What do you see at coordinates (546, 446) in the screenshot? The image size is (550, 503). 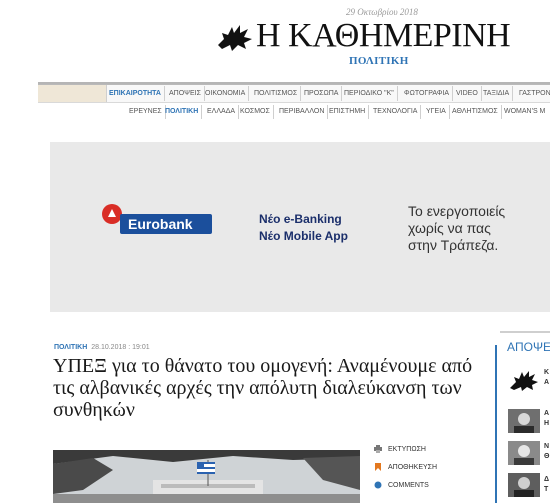 I see `sidebar-item-3-line1: Ν` at bounding box center [546, 446].